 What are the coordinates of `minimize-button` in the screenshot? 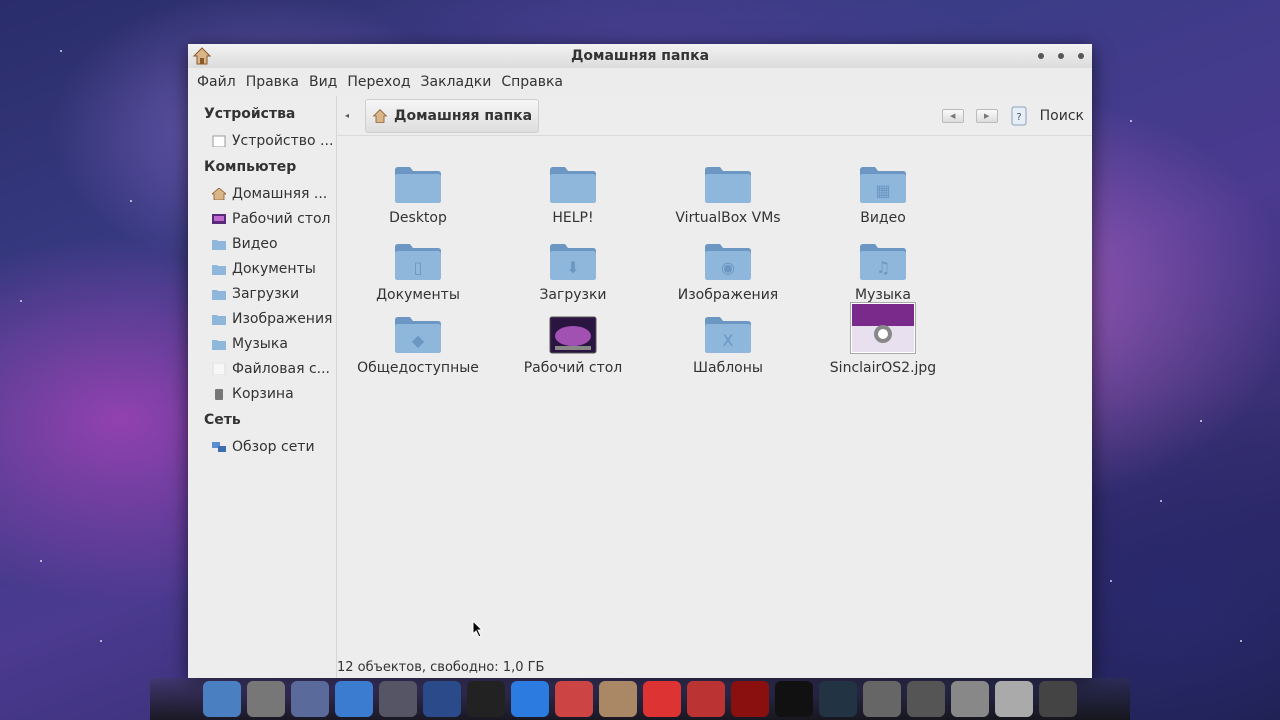 It's located at (1041, 56).